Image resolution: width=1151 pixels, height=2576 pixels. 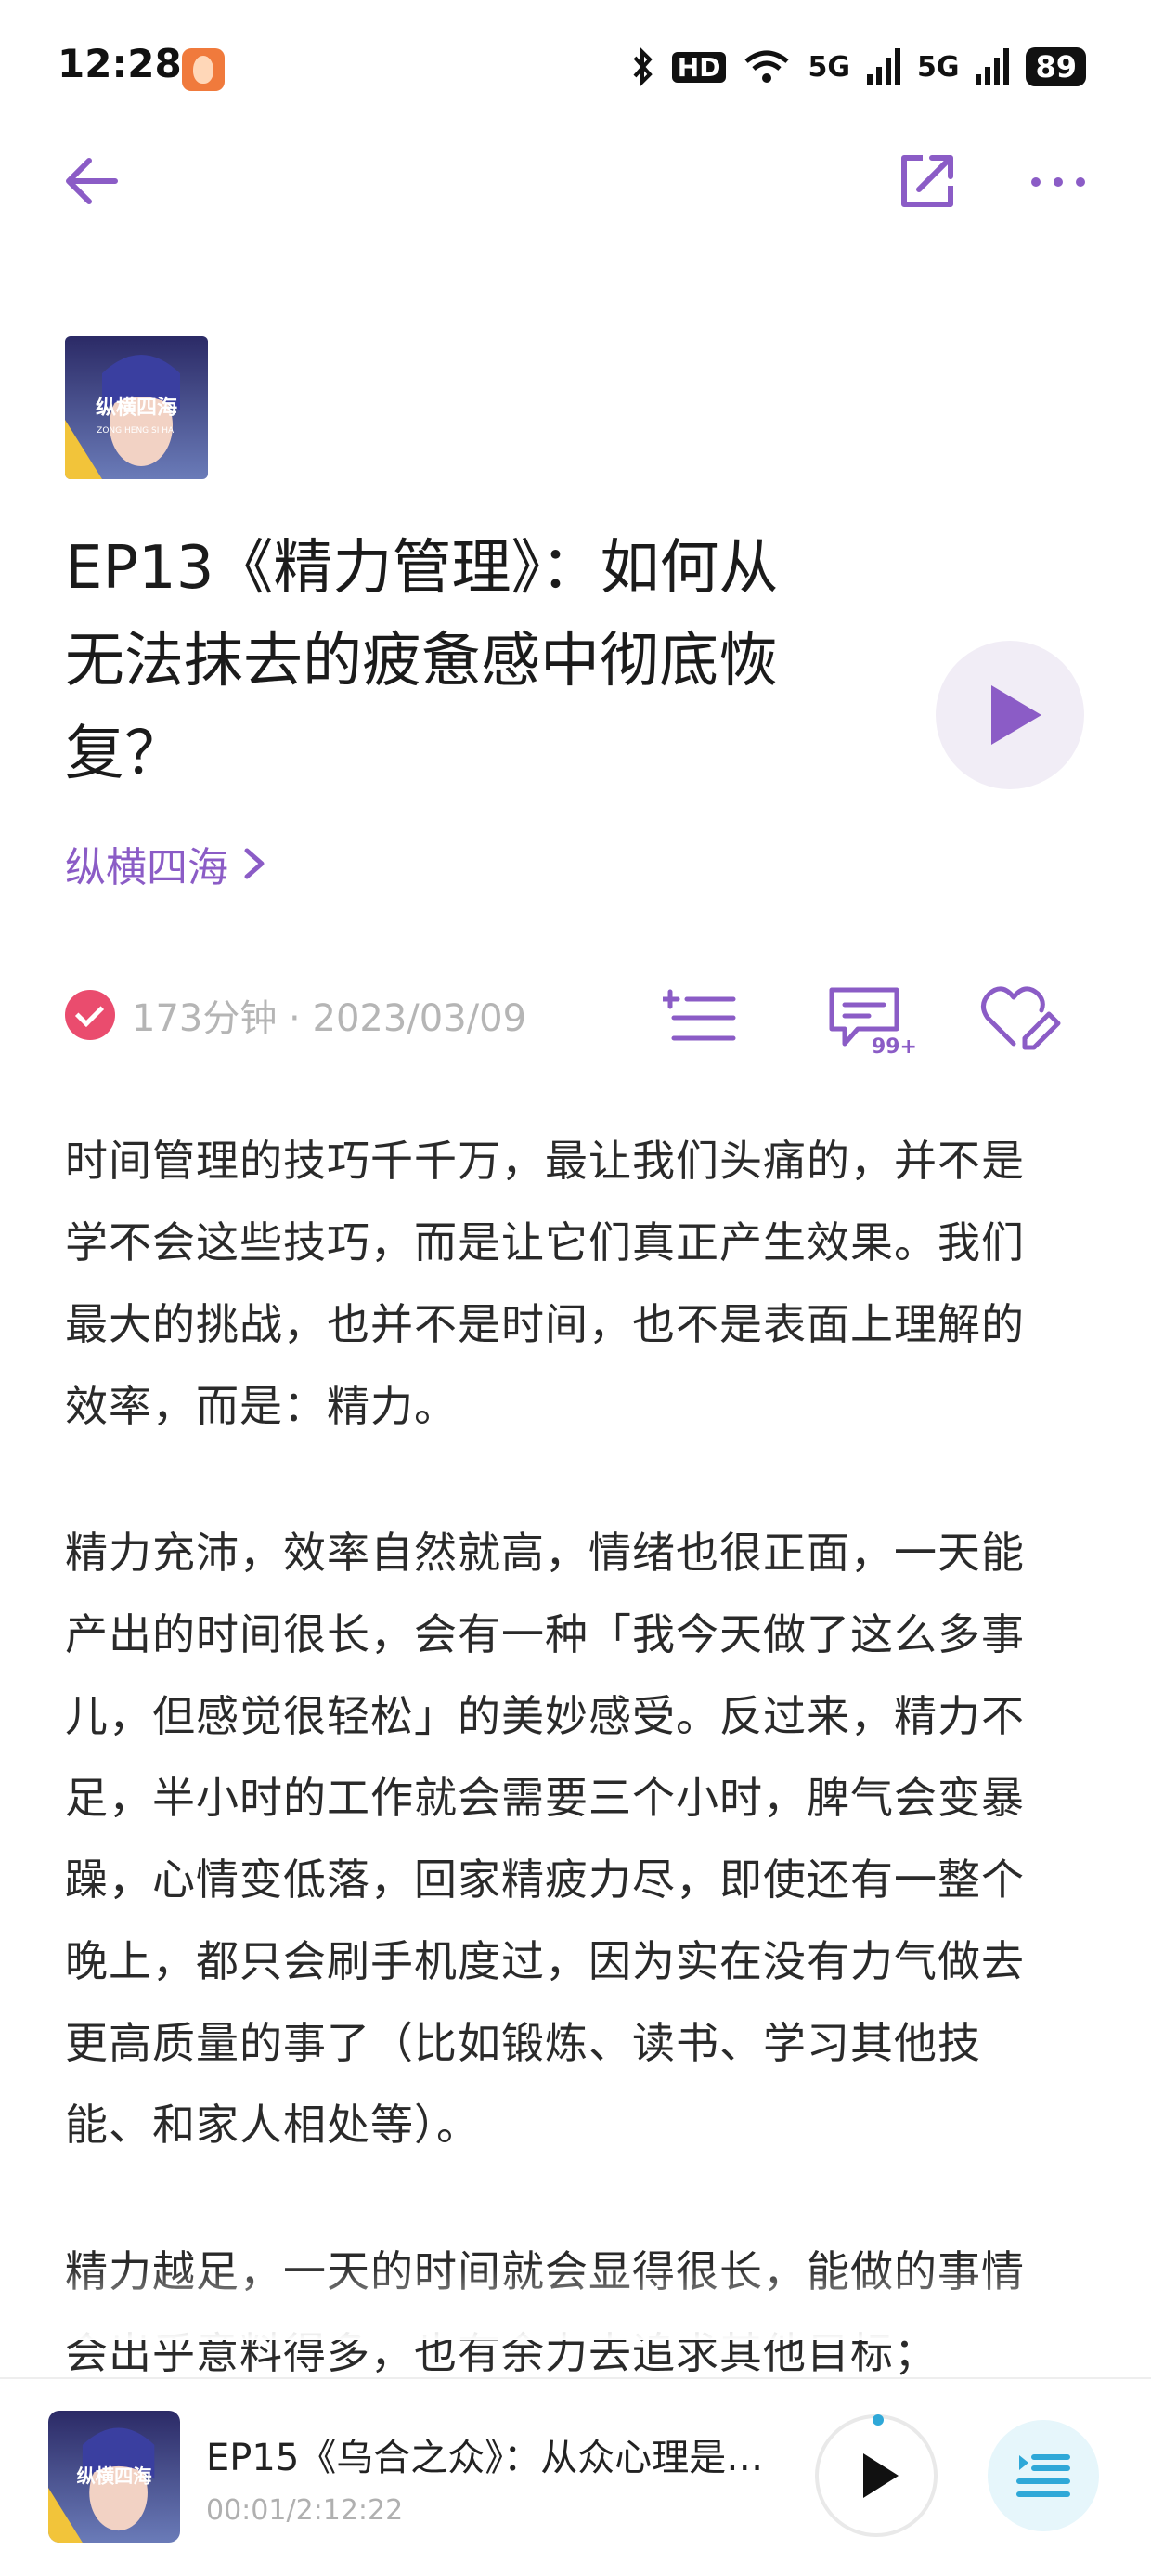 What do you see at coordinates (575, 2303) in the screenshot?
I see `scroll-fade` at bounding box center [575, 2303].